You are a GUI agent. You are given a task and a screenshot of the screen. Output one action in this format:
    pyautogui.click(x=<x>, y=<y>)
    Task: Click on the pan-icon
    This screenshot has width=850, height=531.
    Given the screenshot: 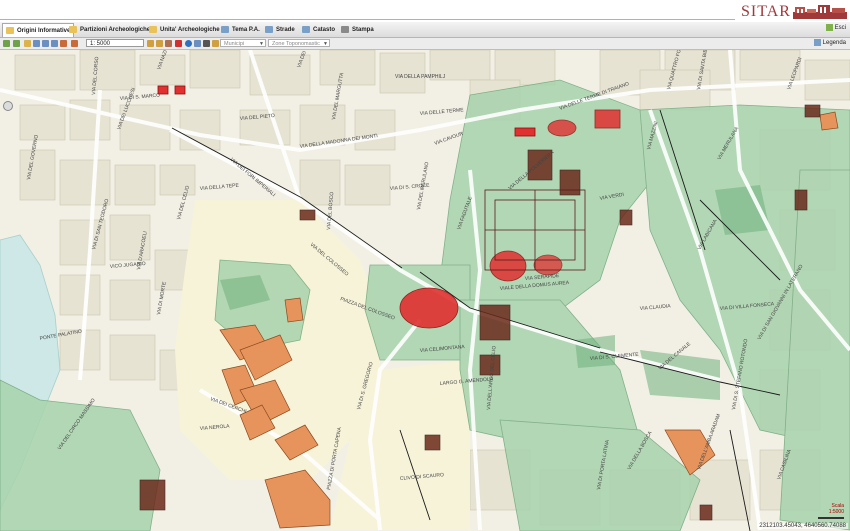 What is the action you would take?
    pyautogui.click(x=36, y=43)
    